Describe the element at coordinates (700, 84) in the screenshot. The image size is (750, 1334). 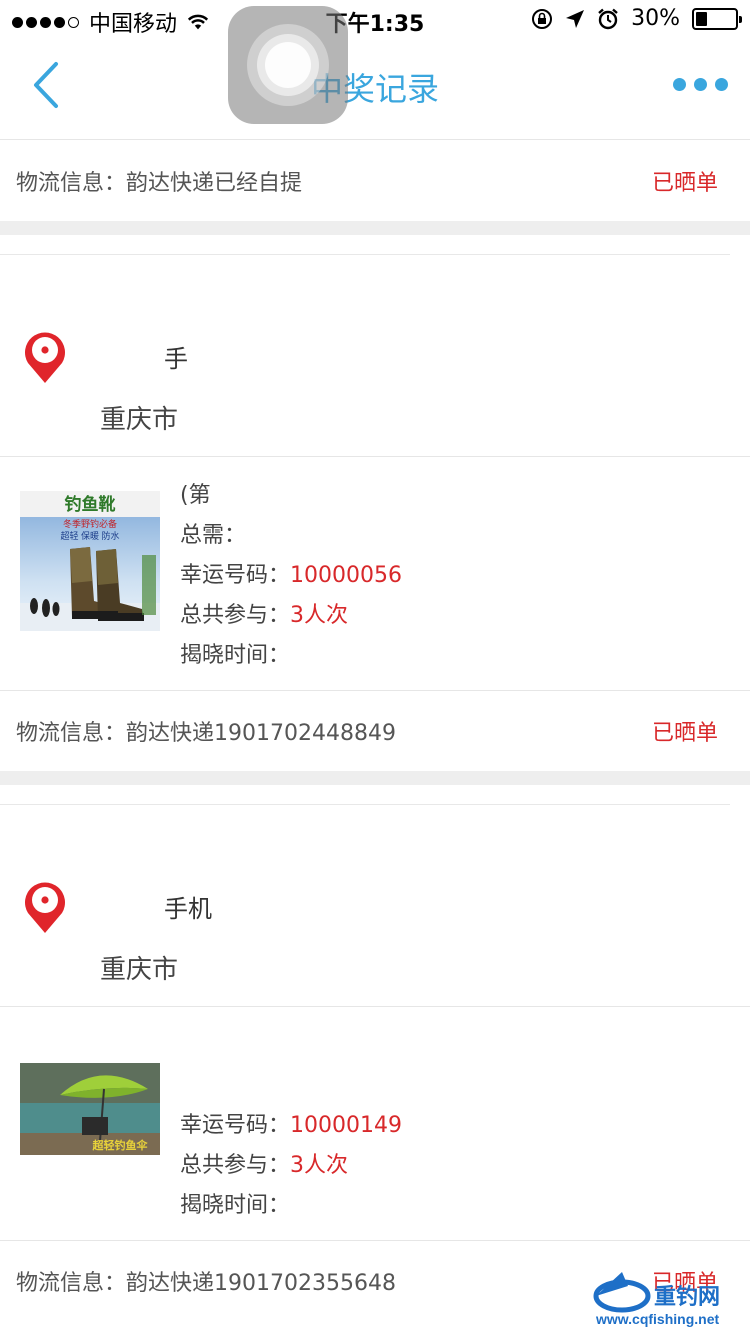
I see `more-horizontal-icon` at that location.